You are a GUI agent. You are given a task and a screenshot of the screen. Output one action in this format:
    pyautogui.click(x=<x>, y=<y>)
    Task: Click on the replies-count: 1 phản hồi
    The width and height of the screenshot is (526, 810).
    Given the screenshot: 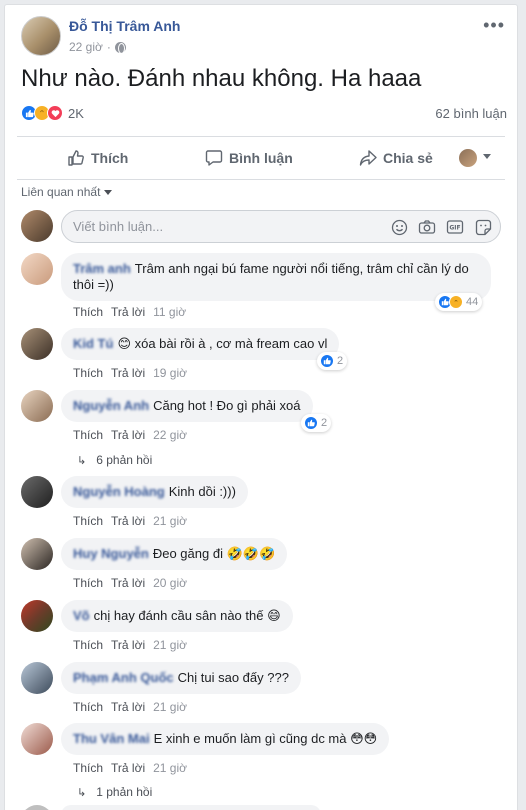 What is the action you would take?
    pyautogui.click(x=124, y=792)
    